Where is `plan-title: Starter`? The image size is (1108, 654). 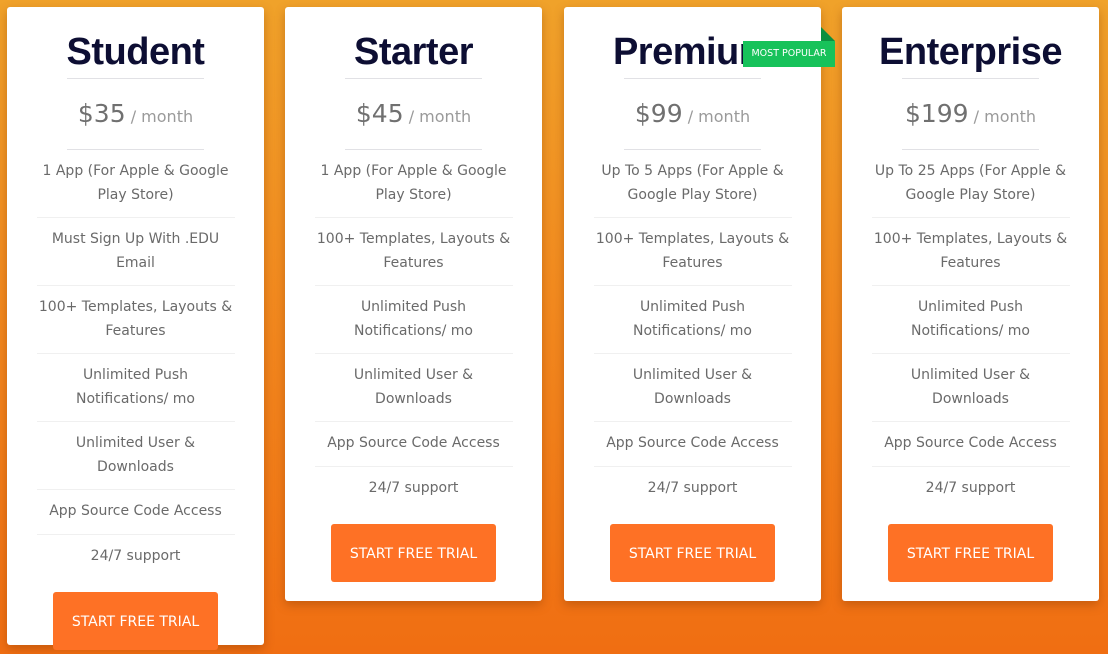
plan-title: Starter is located at coordinates (414, 52).